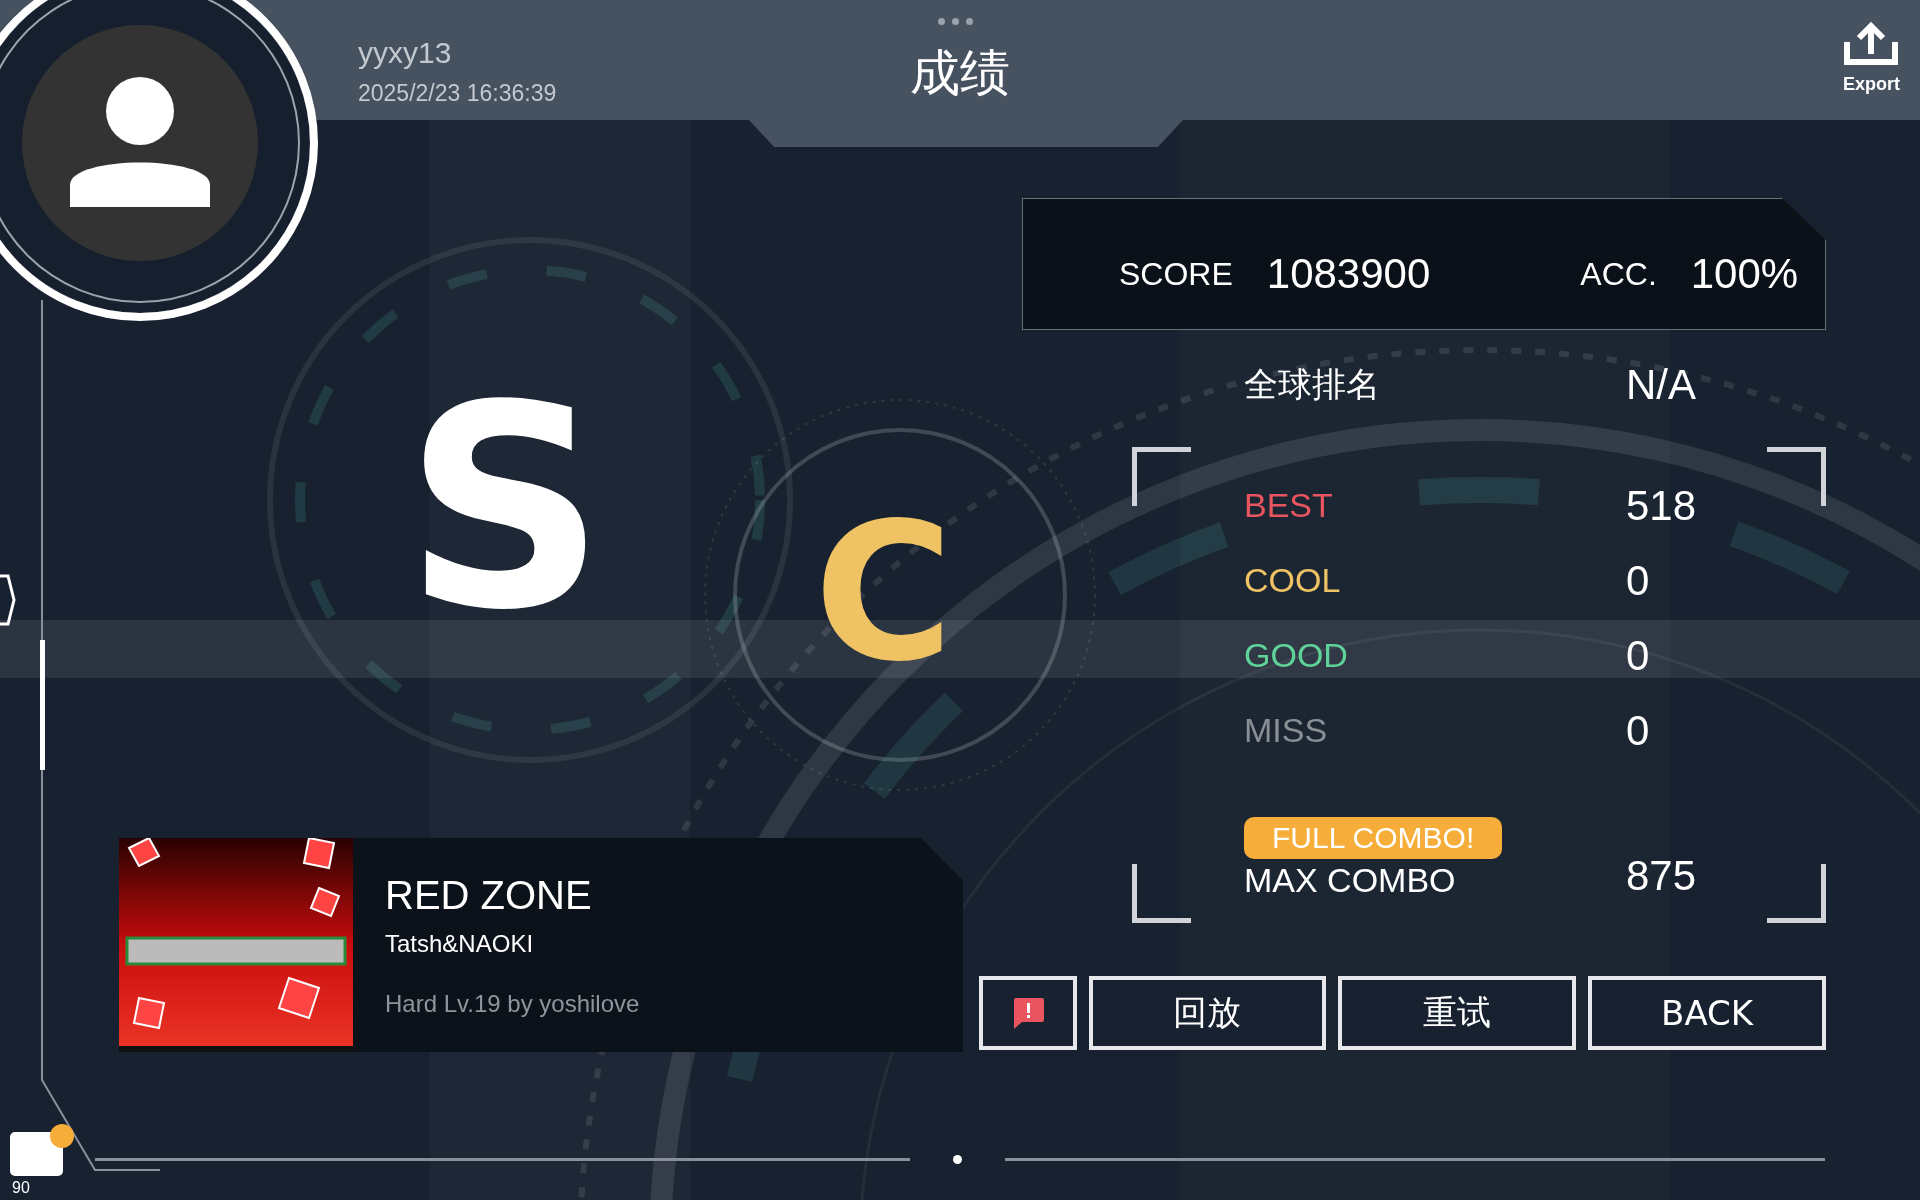 This screenshot has height=1200, width=1920. I want to click on action-button: 重试, so click(1457, 1013).